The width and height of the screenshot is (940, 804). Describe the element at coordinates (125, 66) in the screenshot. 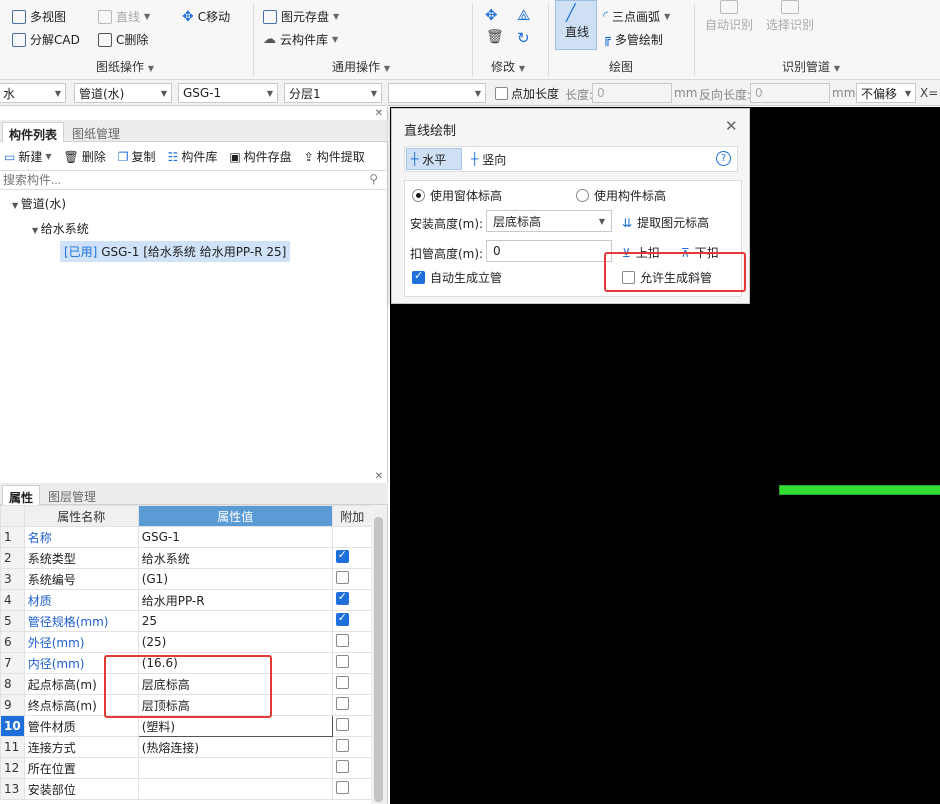

I see `group-drawing-ops: 图纸操作 ▼` at that location.